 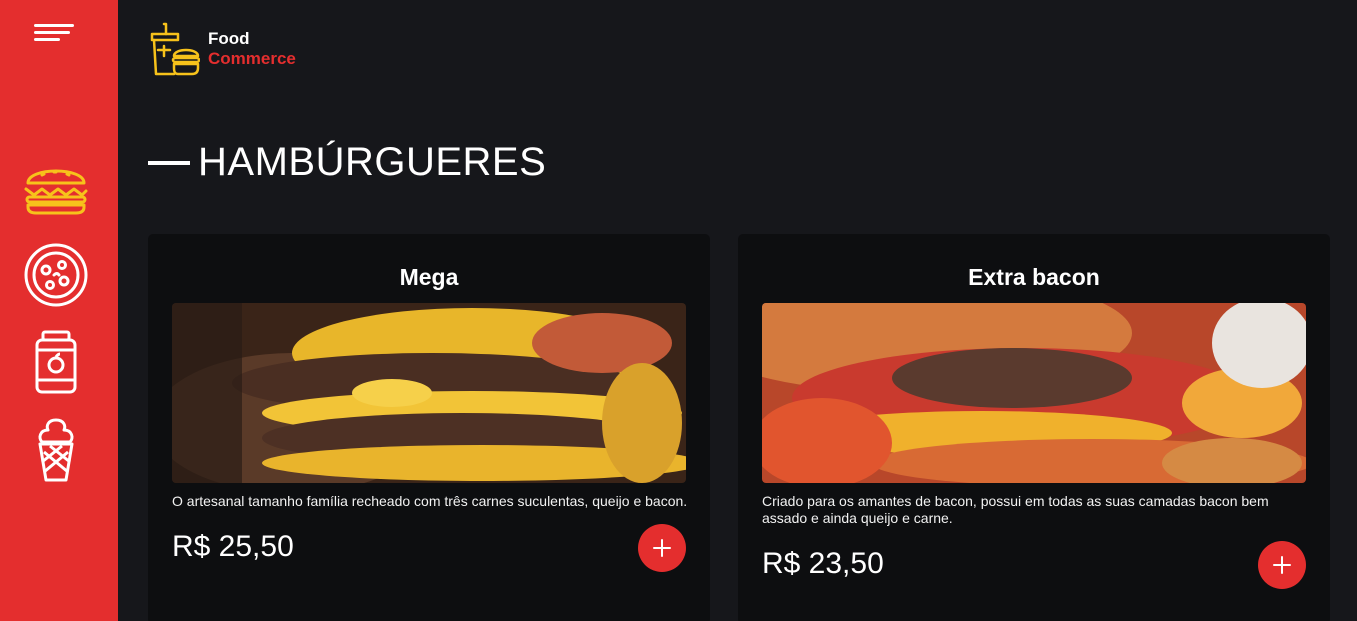 What do you see at coordinates (229, 38) in the screenshot?
I see `brand-line1: Food` at bounding box center [229, 38].